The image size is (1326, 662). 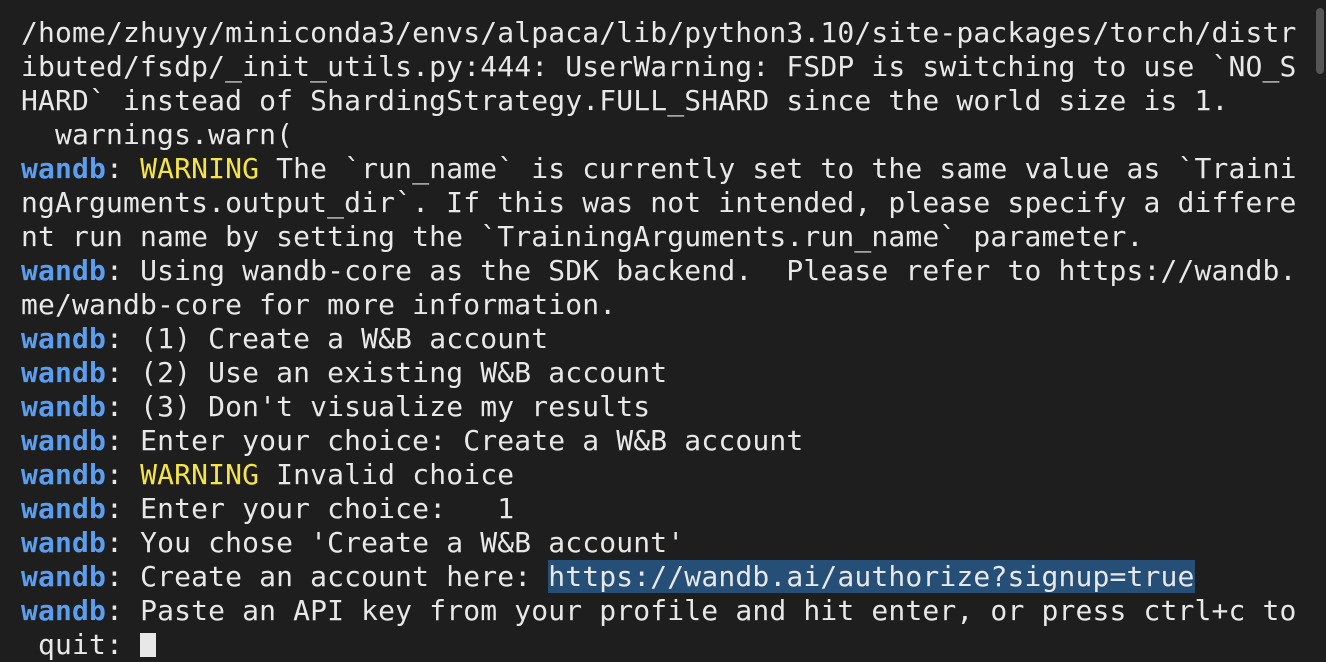 I want to click on text-cursor, so click(x=148, y=645).